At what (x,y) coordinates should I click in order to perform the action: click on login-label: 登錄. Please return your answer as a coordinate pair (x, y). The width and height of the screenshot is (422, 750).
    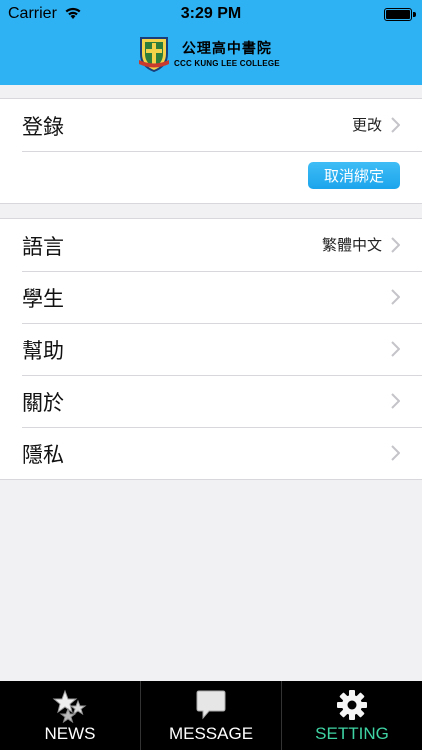
    Looking at the image, I should click on (43, 127).